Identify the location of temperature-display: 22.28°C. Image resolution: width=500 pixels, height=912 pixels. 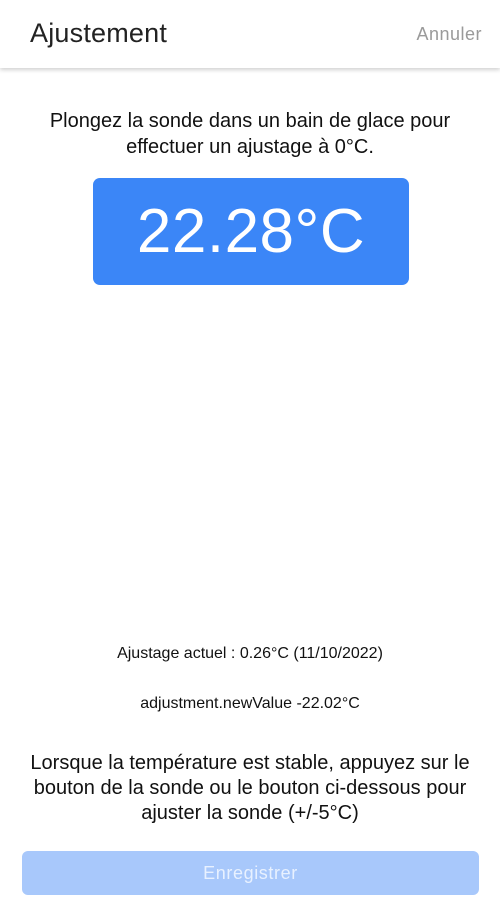
(251, 231).